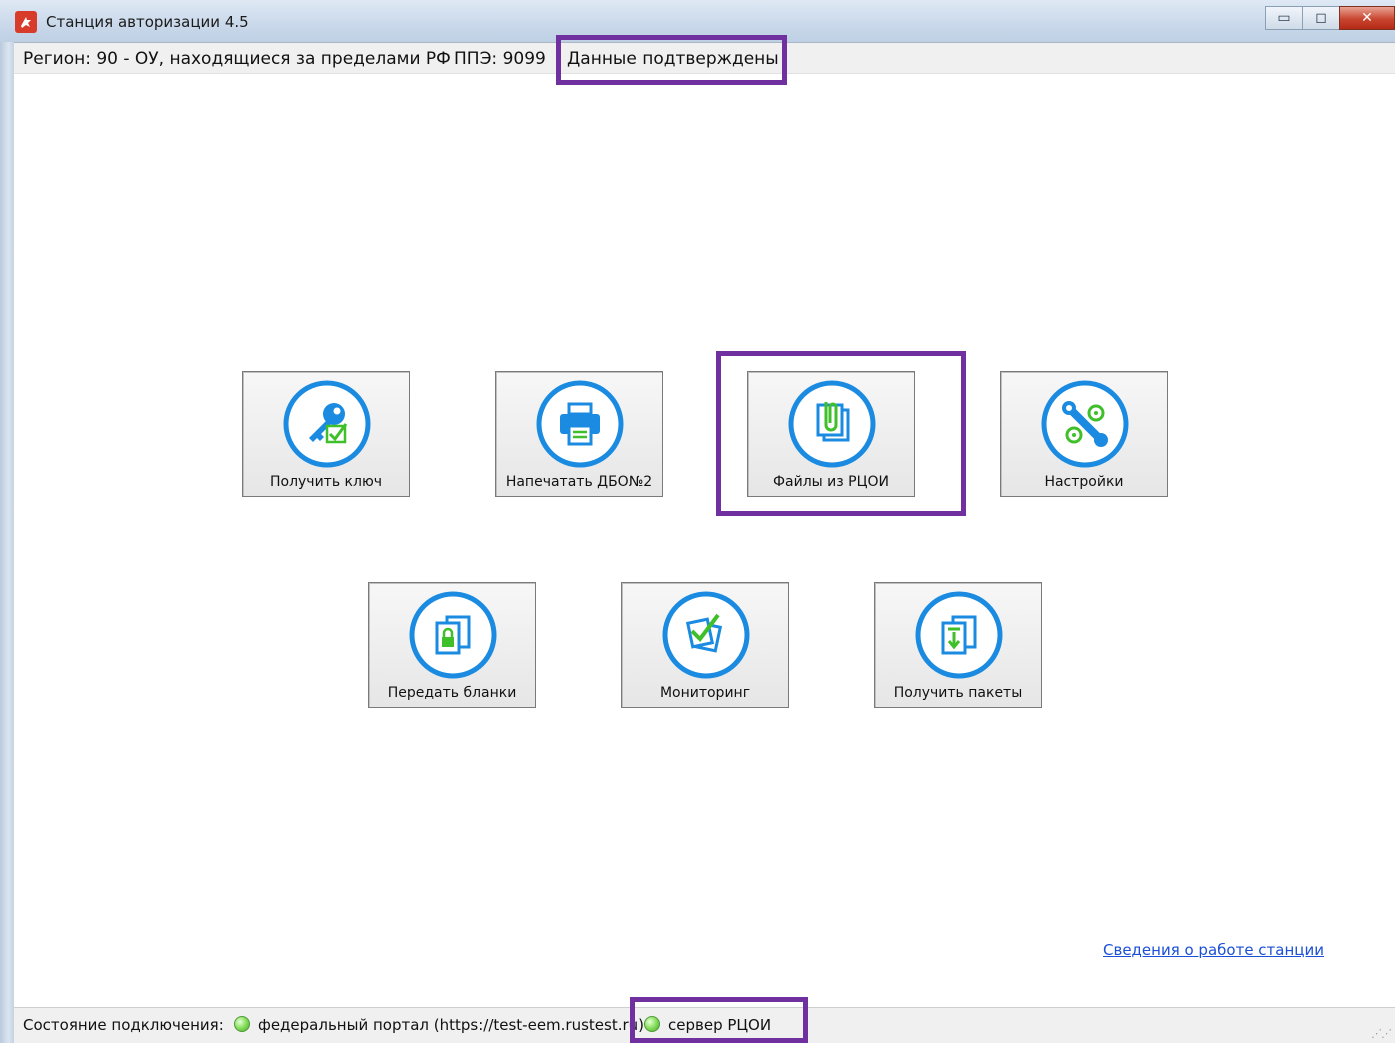  I want to click on window-controls: ▭ ◻ ✕, so click(1330, 19).